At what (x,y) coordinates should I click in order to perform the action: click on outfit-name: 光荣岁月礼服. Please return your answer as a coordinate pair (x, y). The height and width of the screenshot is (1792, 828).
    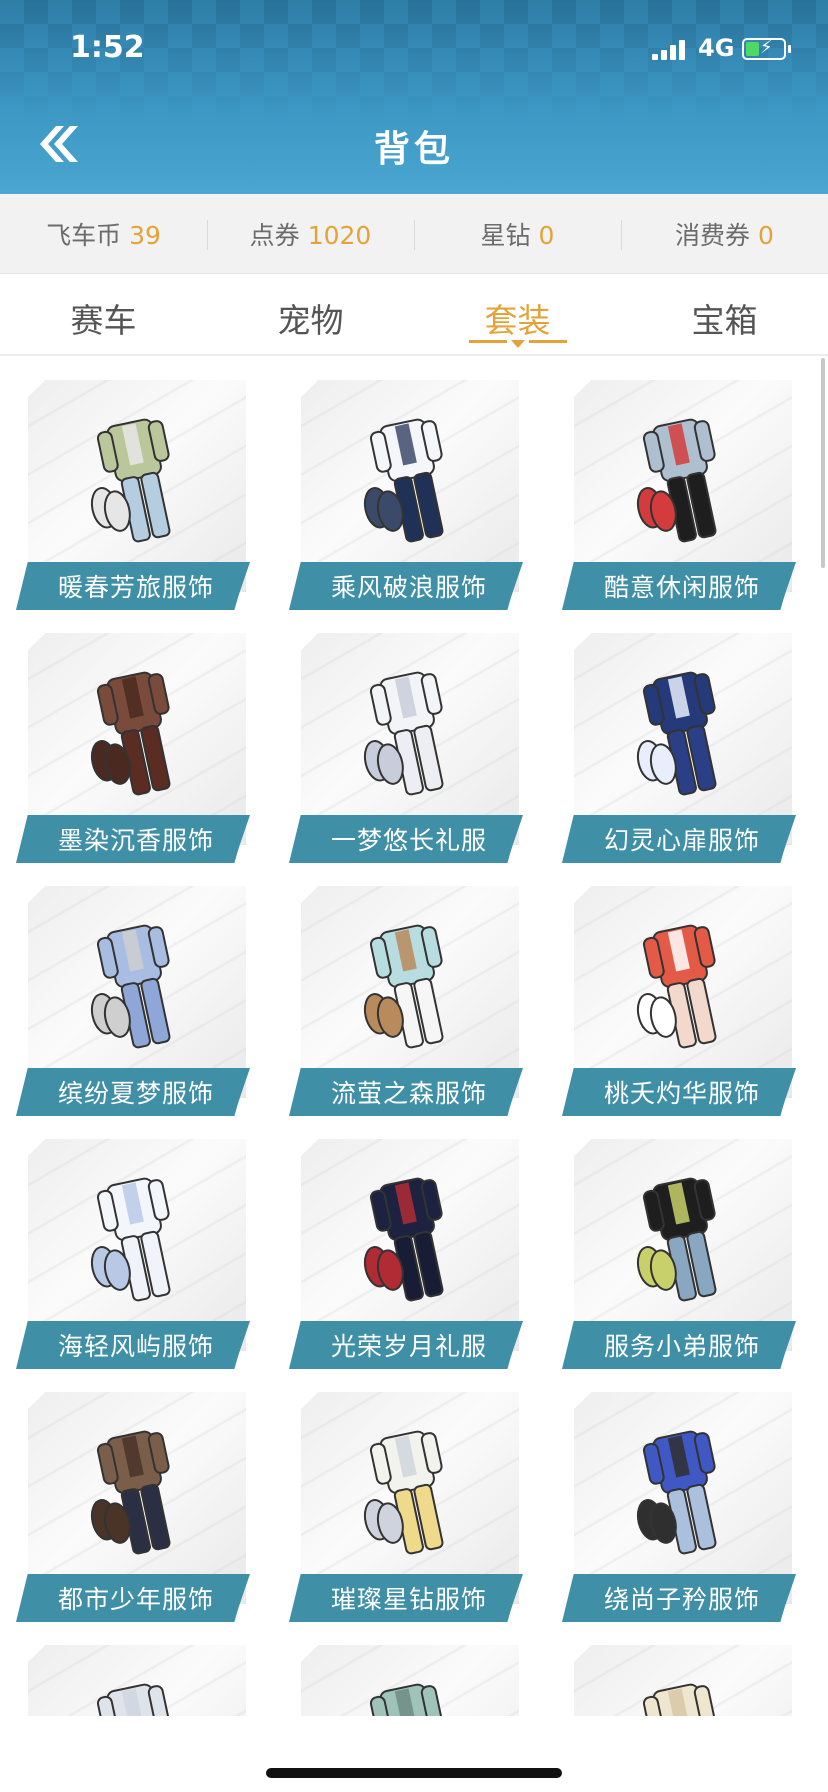
    Looking at the image, I should click on (408, 1346).